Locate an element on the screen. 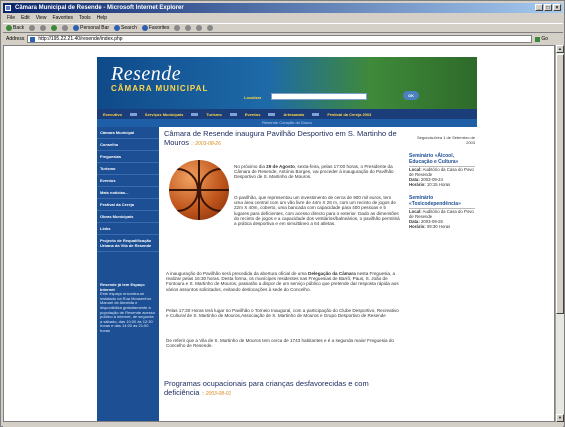 This screenshot has height=427, width=565. favorites-button: Favorites is located at coordinates (155, 28).